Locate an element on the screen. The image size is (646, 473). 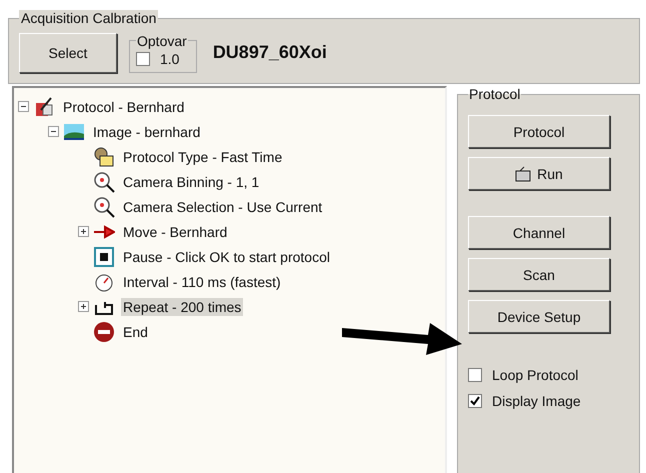
panel-button: Run is located at coordinates (539, 173).